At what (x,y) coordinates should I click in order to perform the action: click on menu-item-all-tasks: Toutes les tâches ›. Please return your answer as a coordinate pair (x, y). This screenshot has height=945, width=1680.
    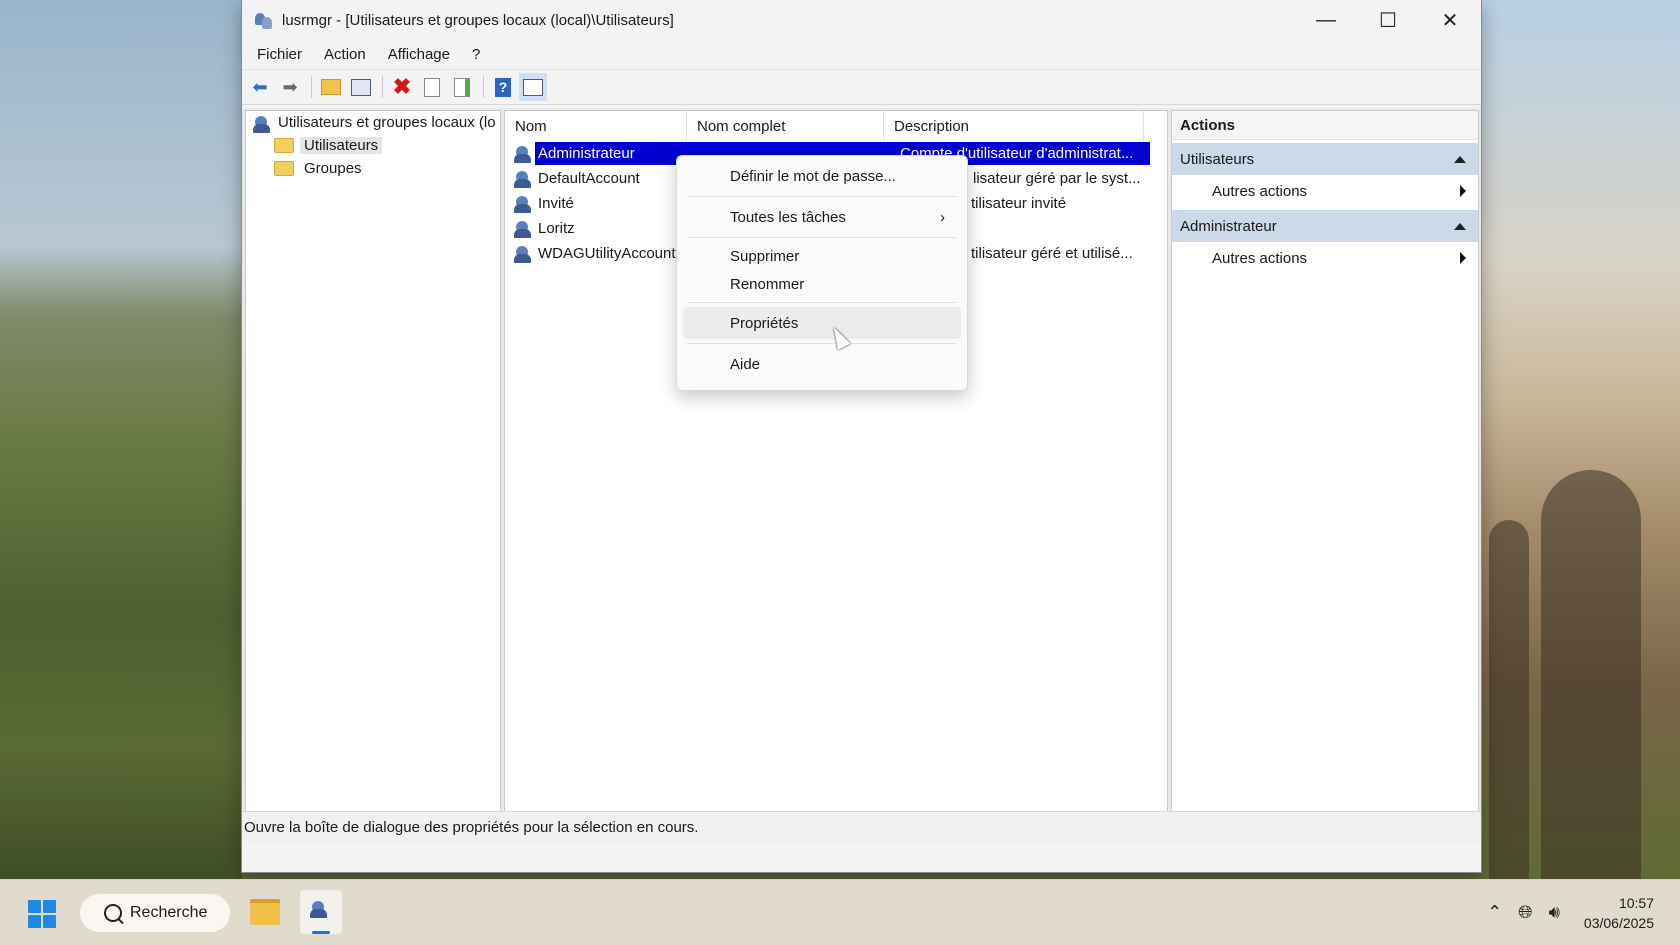
    Looking at the image, I should click on (822, 217).